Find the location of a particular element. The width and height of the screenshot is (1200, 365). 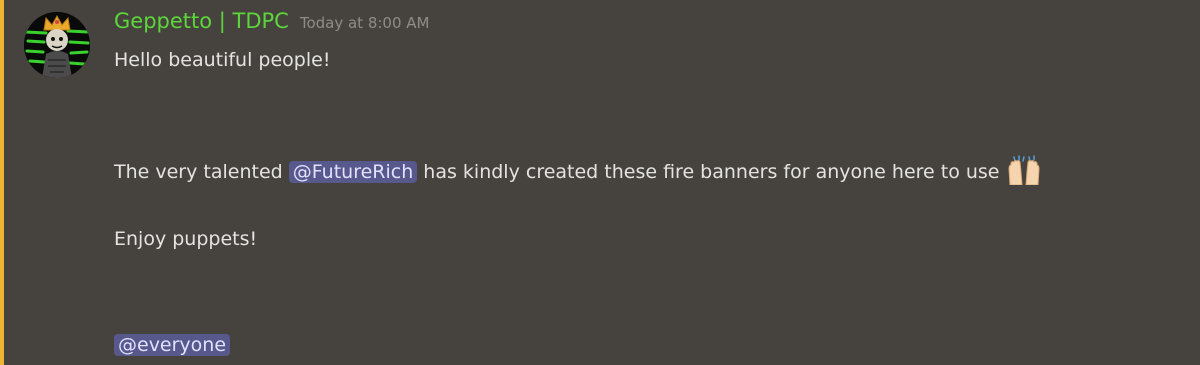

message-line-greeting: Hello beautiful people! is located at coordinates (222, 60).